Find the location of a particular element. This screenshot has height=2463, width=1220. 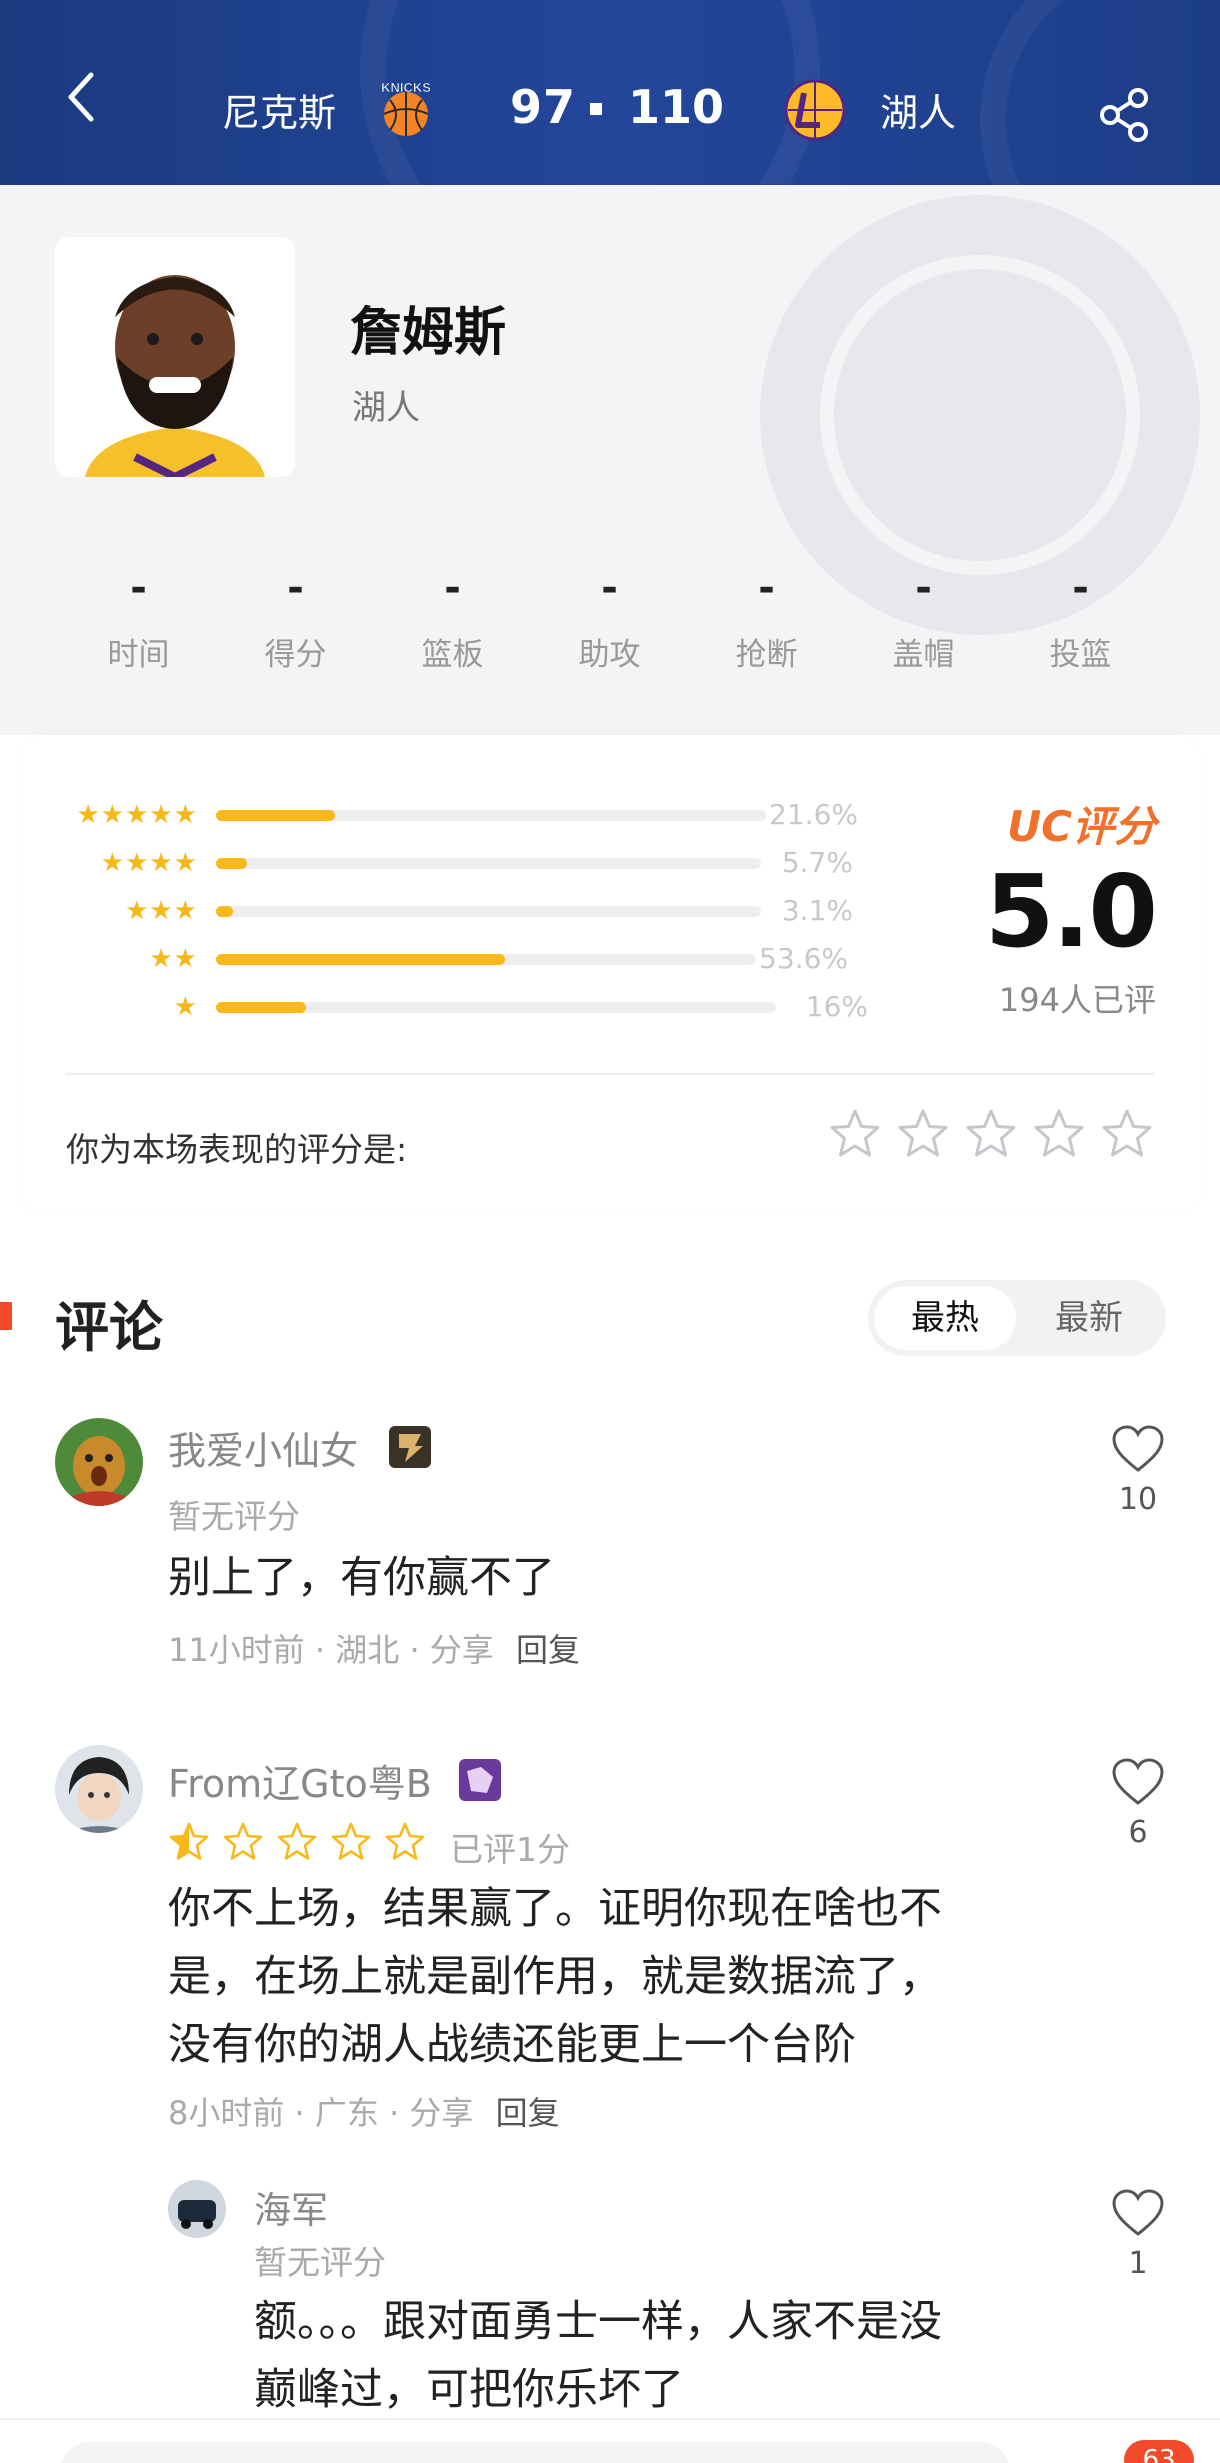

comment-text-line: 没有你的湖人战绩还能更上一个台阶 is located at coordinates (512, 2045).